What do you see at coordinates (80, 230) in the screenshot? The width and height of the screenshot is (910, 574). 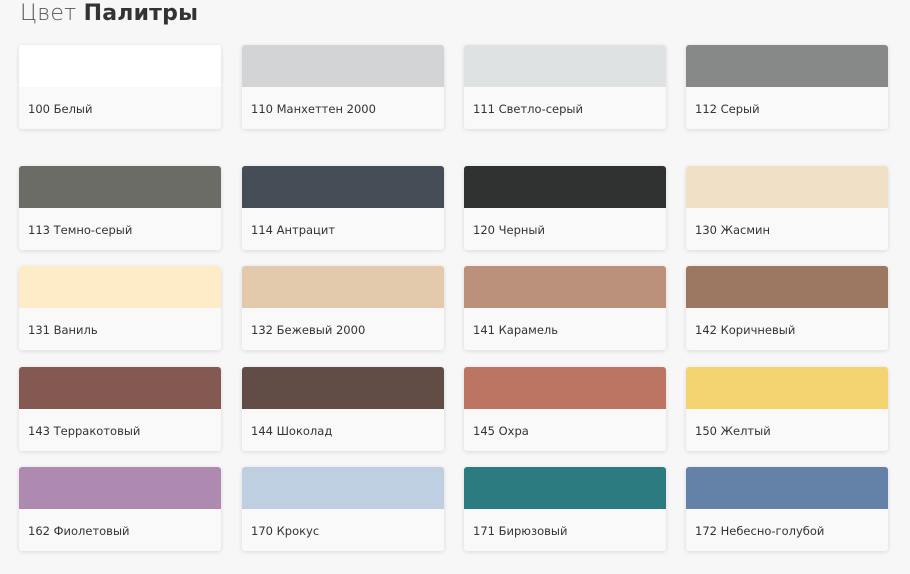 I see `color-label: 113 Темно-серый` at bounding box center [80, 230].